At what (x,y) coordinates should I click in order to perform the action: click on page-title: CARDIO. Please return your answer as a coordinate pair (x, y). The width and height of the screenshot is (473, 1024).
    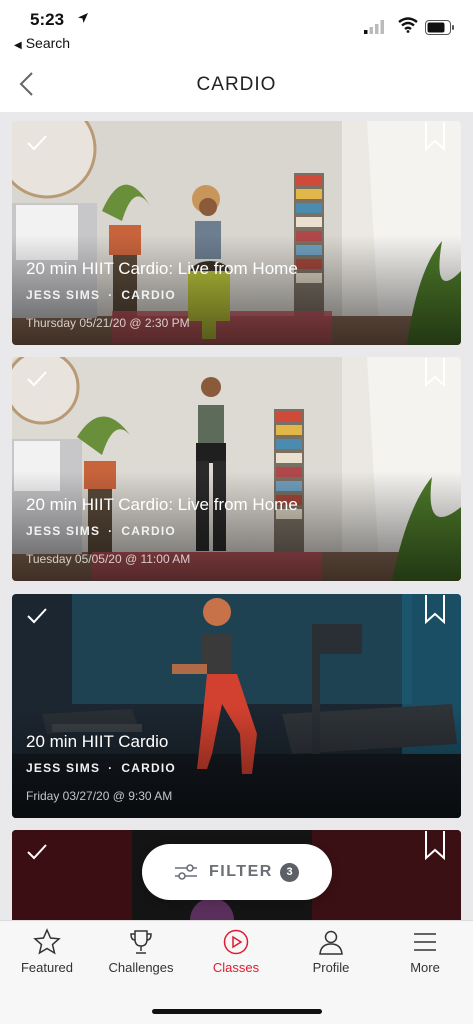
    Looking at the image, I should click on (236, 84).